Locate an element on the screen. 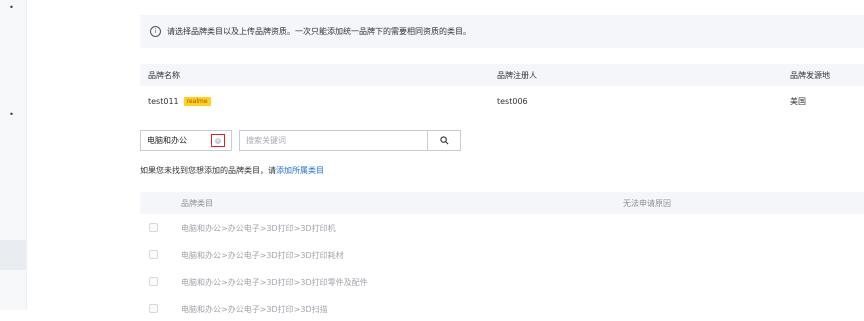 The width and height of the screenshot is (864, 321). sidebar-active-item is located at coordinates (13, 255).